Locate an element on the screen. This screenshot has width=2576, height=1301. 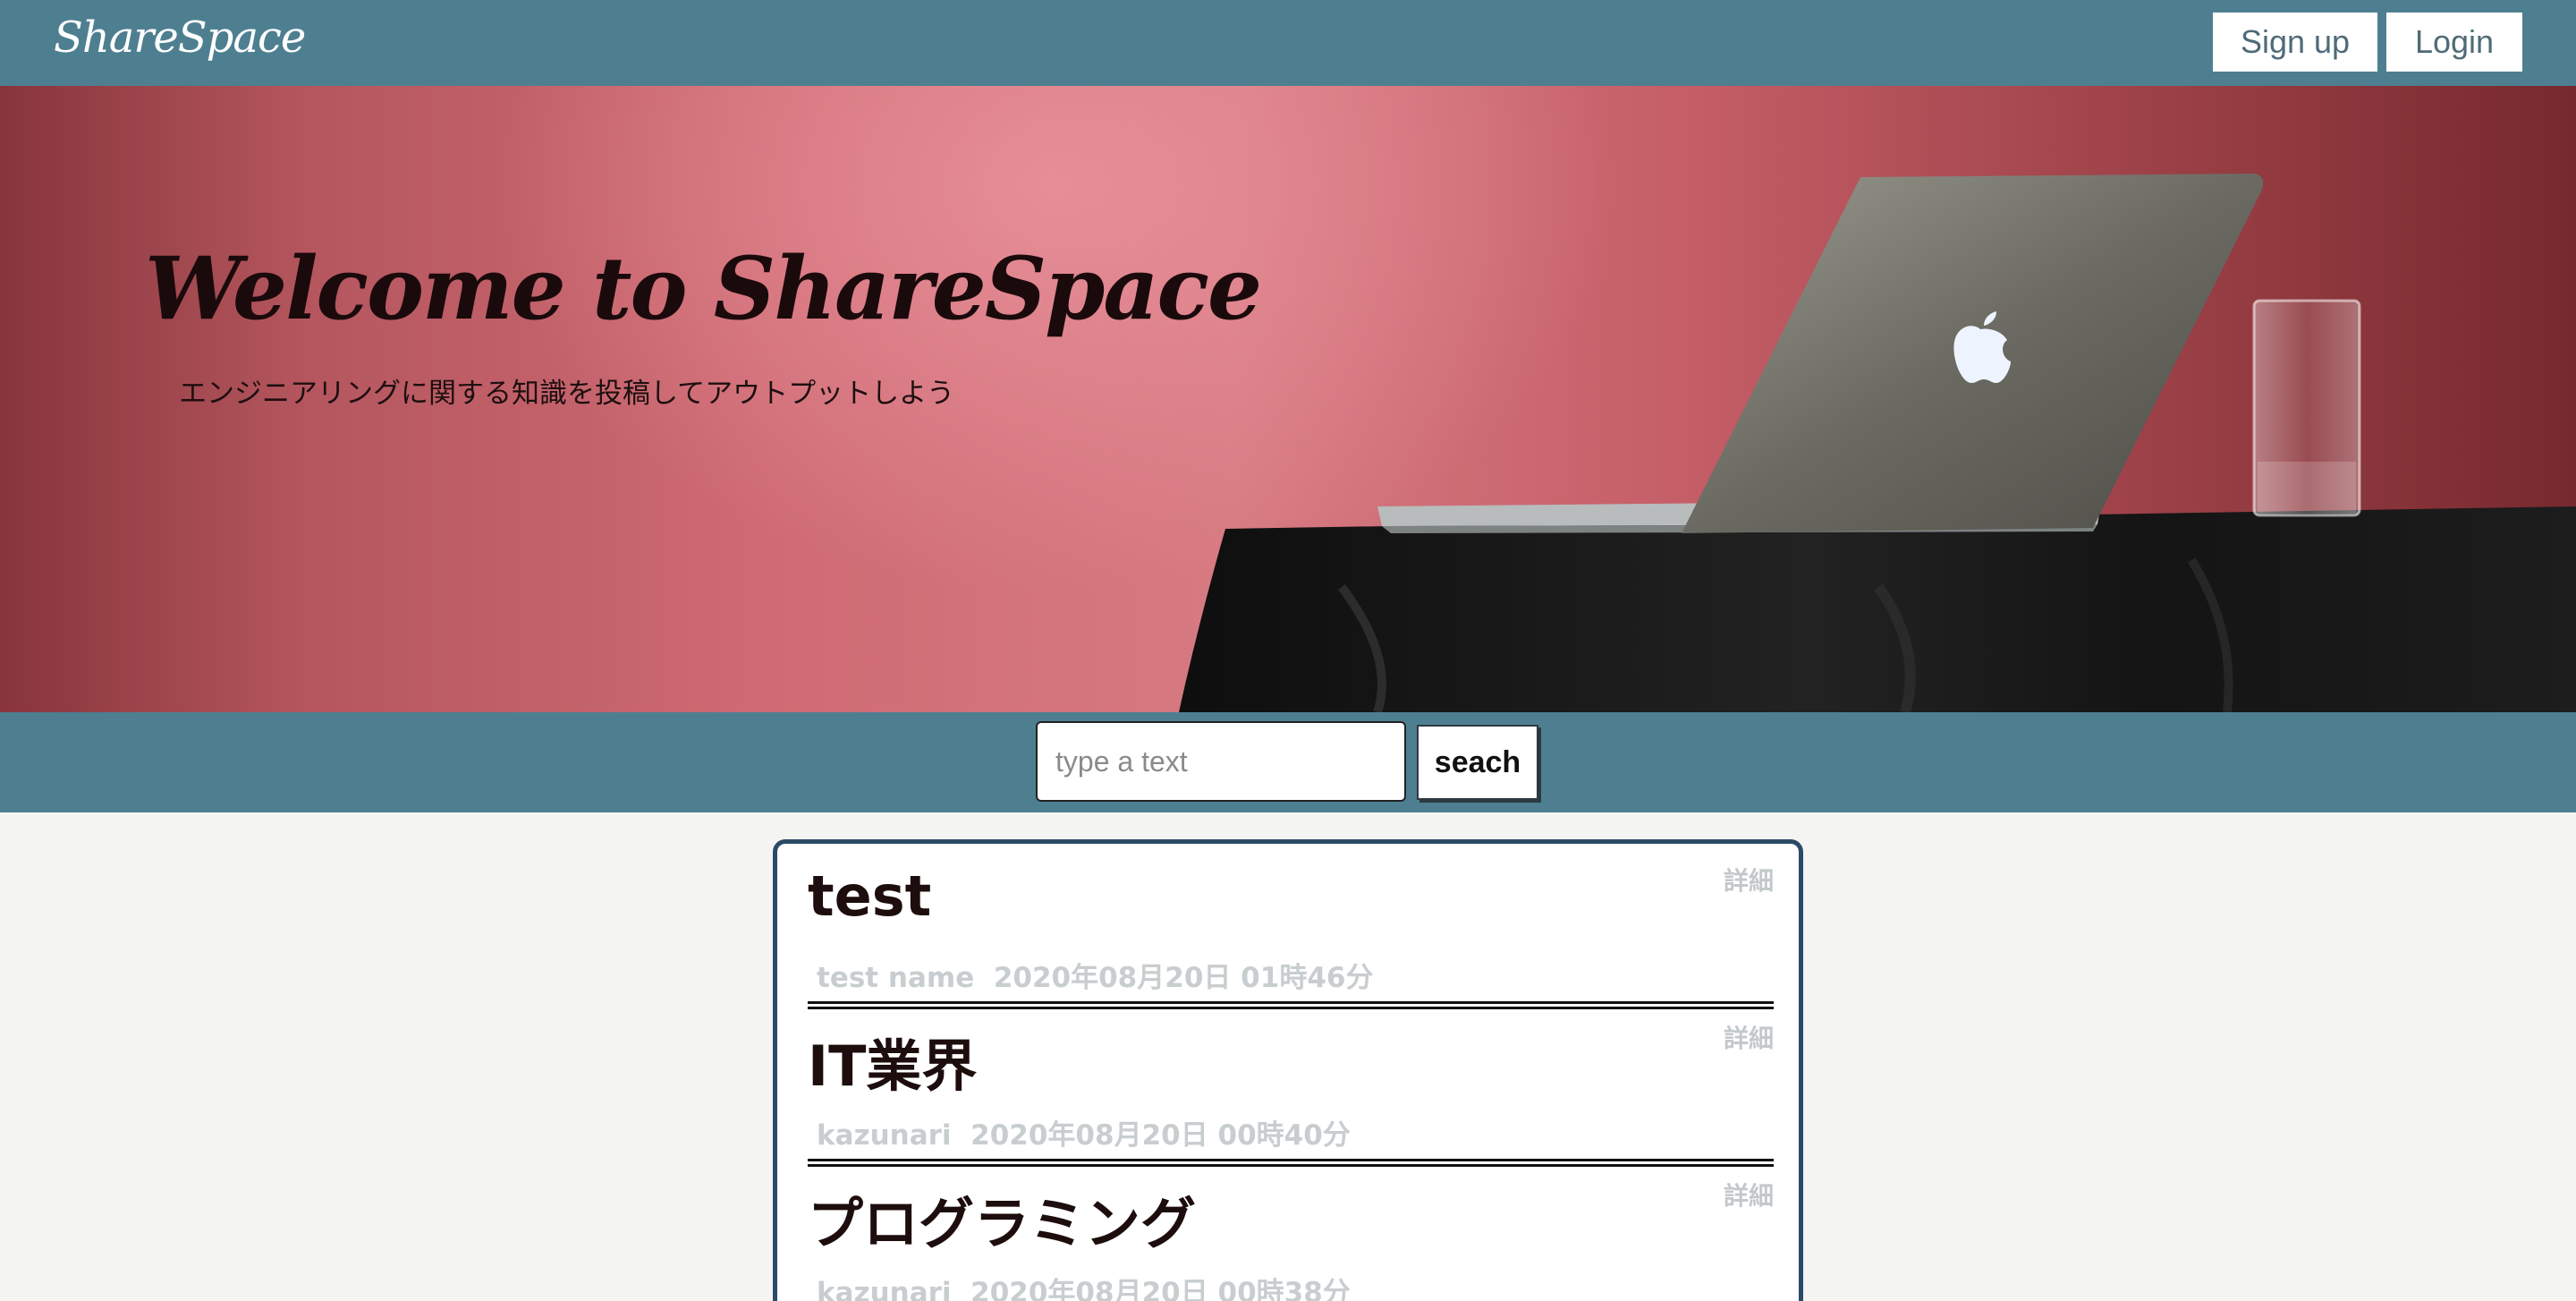
post-date: 2020年08月20日 00時40分 is located at coordinates (1160, 1135).